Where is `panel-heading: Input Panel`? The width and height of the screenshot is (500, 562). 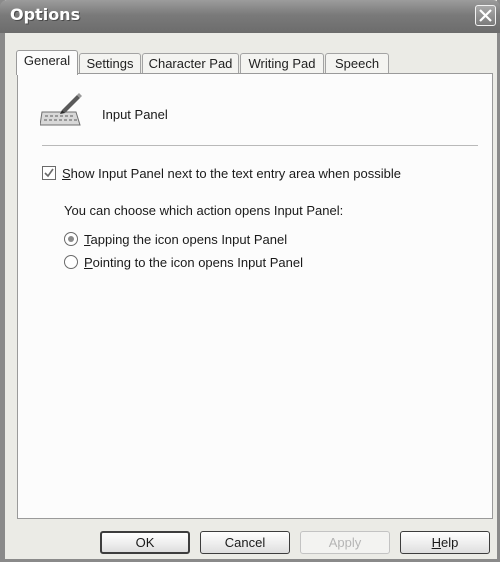
panel-heading: Input Panel is located at coordinates (135, 114).